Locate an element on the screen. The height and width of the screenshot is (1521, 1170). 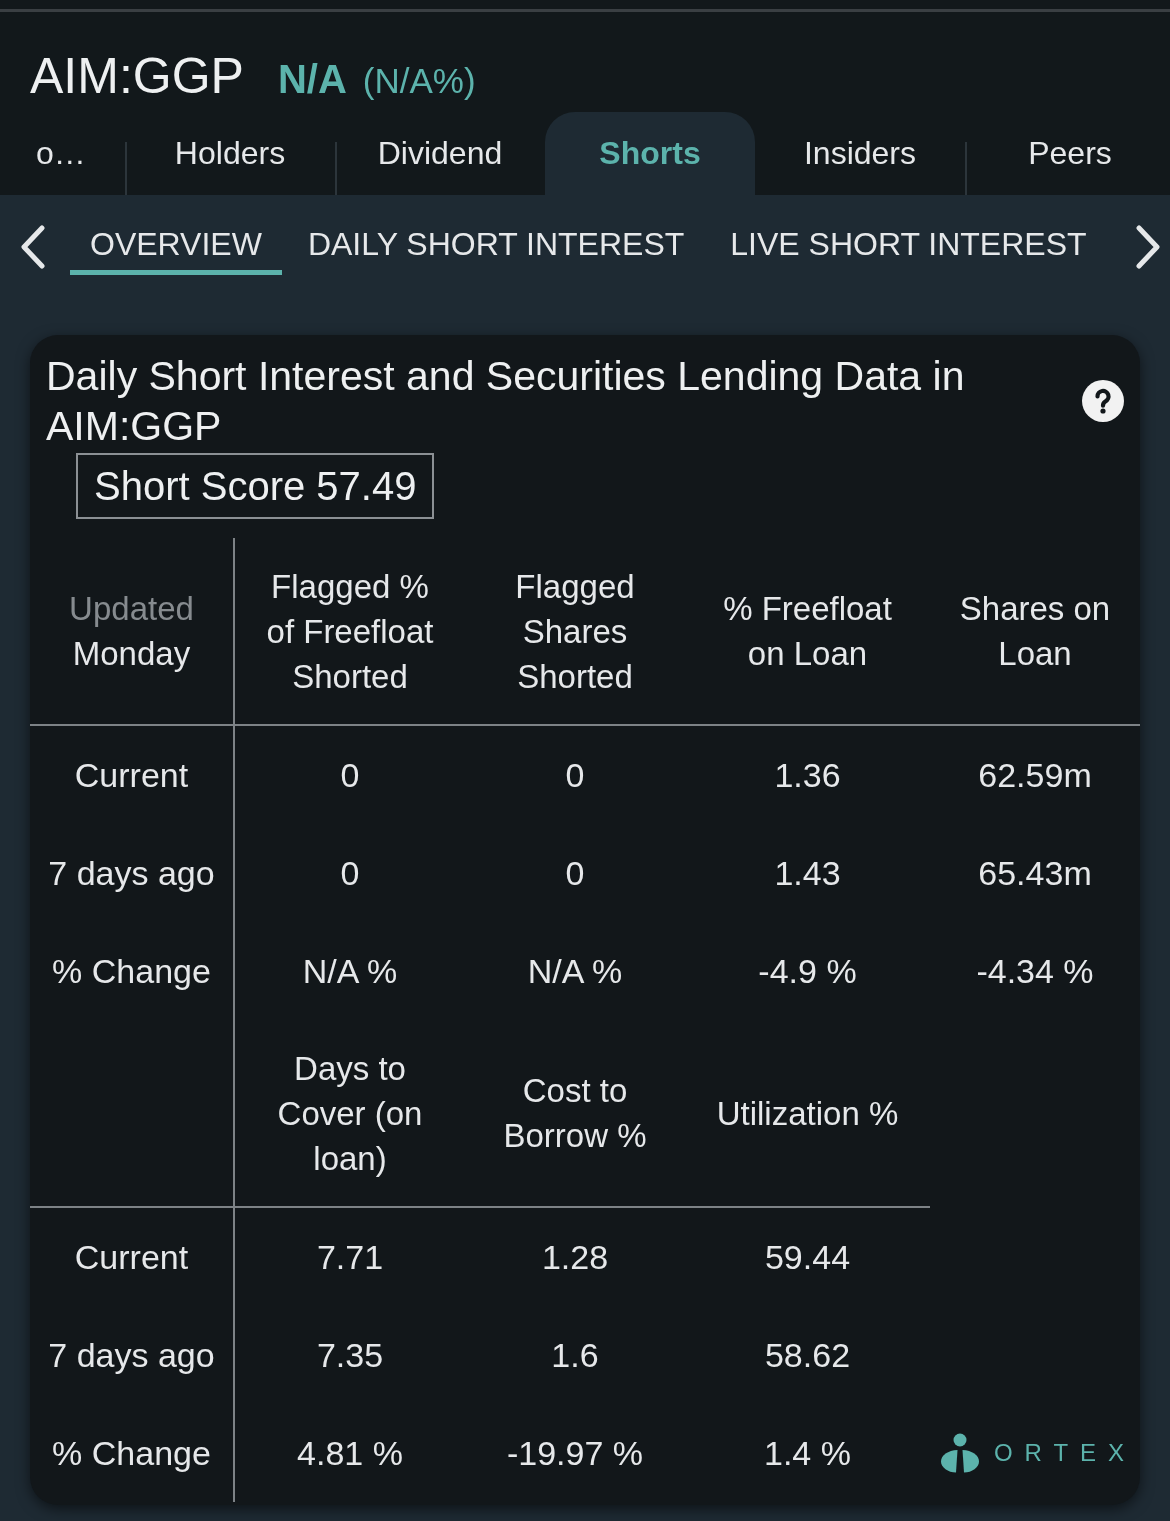
help-icon is located at coordinates (1103, 401).